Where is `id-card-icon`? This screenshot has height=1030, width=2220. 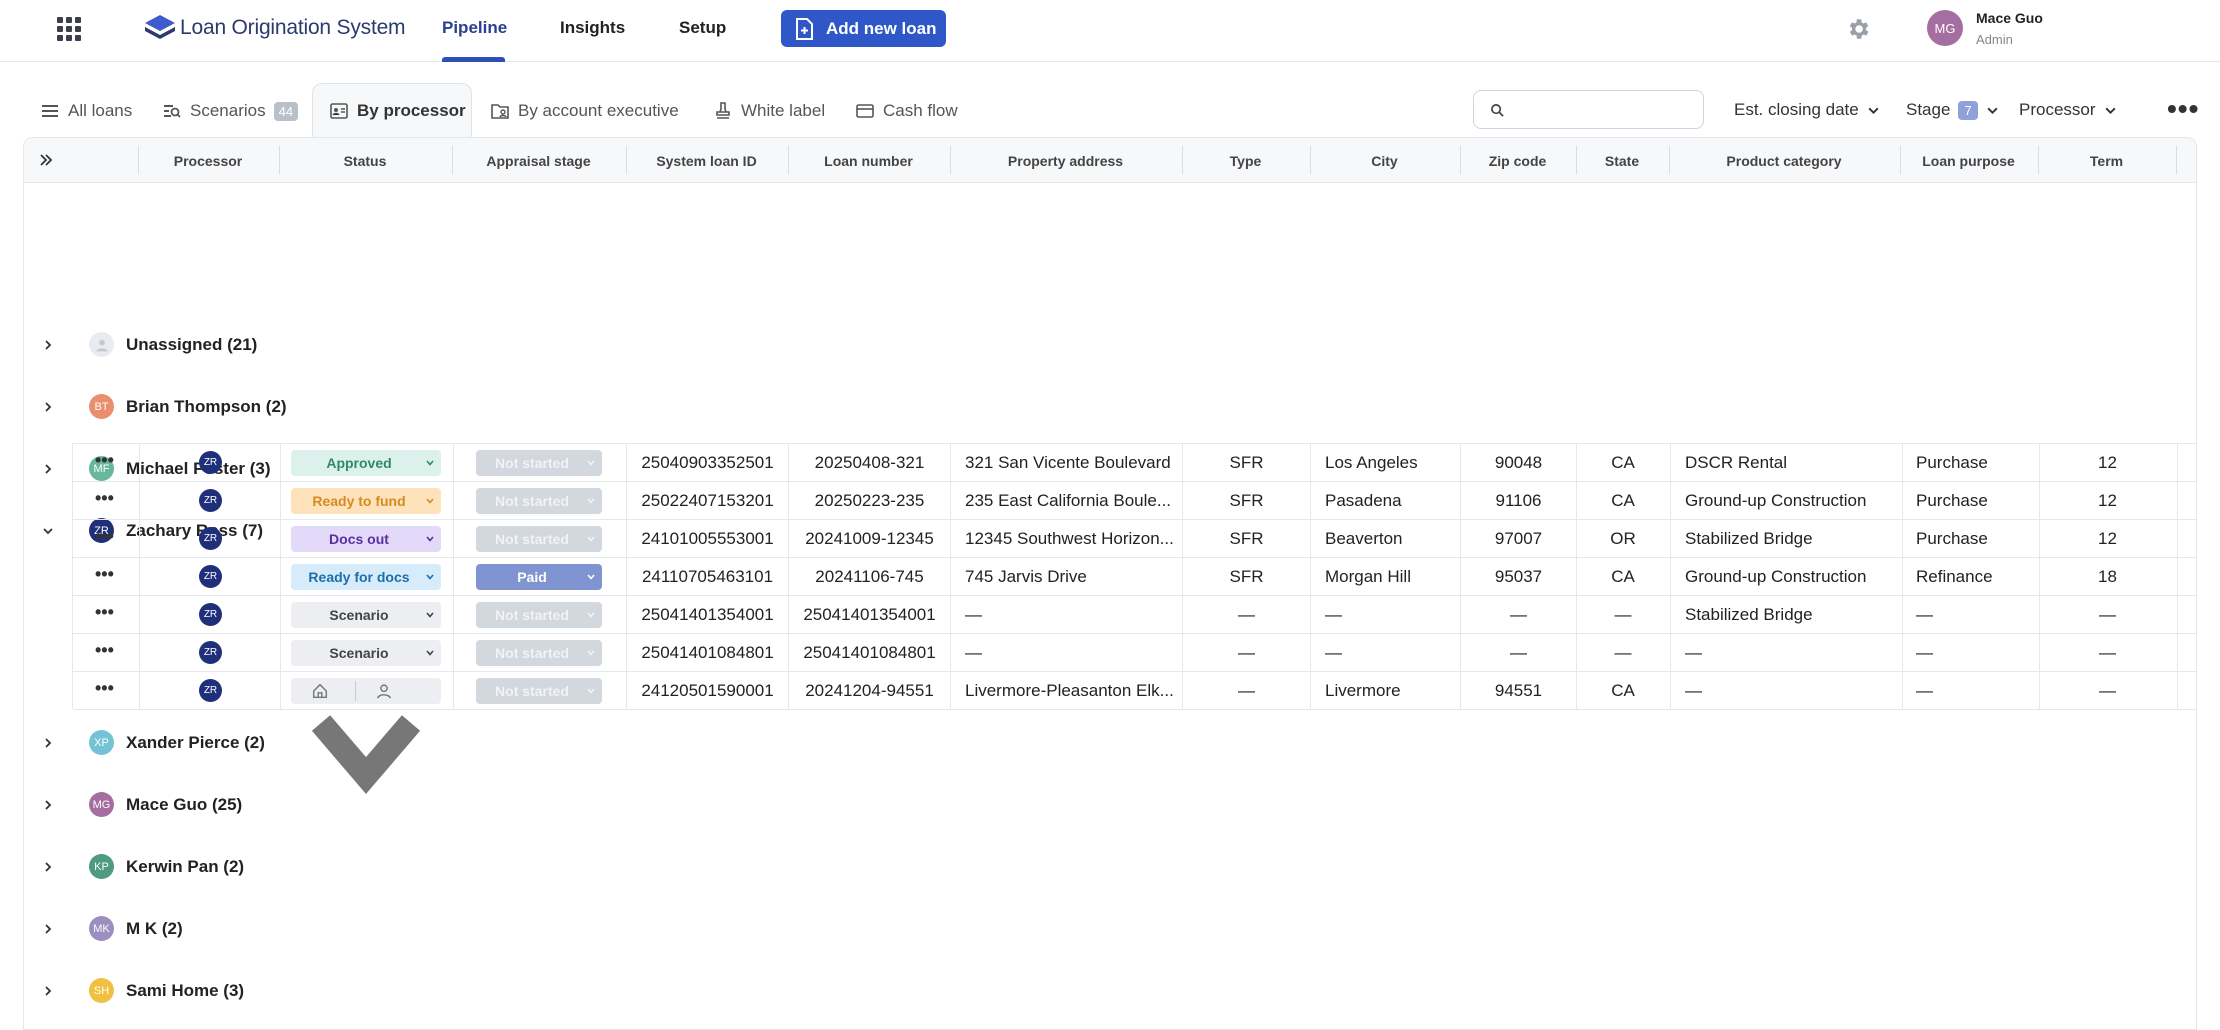 id-card-icon is located at coordinates (339, 111).